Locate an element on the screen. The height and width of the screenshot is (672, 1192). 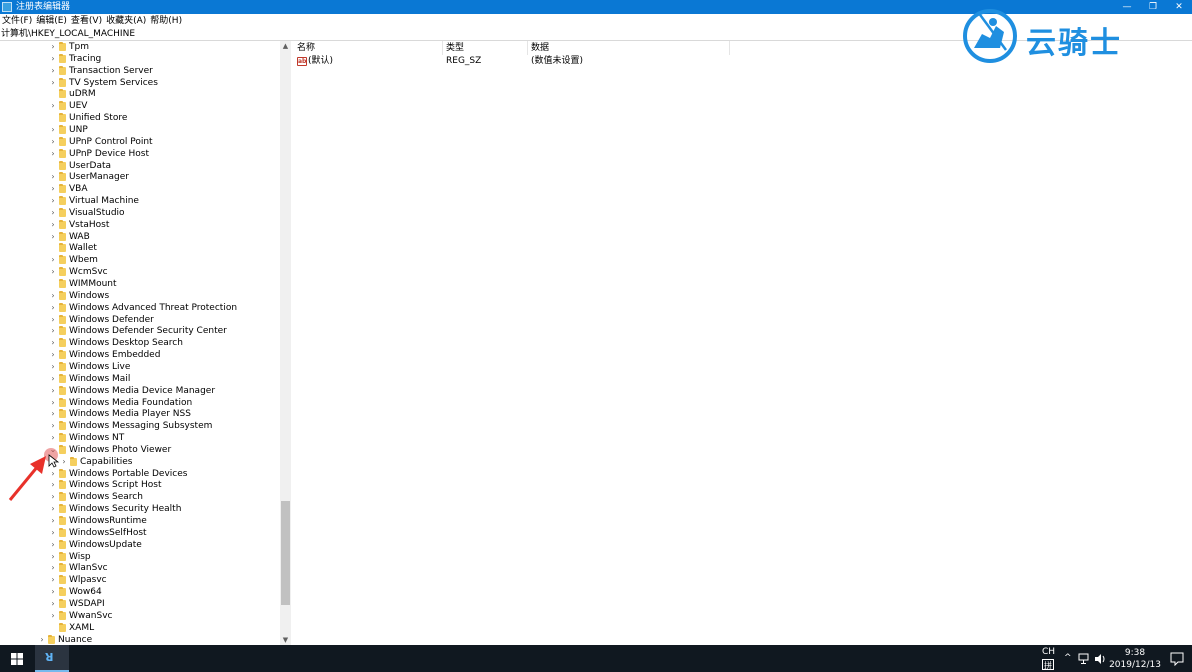
menu-edit: 编辑(E) is located at coordinates (51, 21).